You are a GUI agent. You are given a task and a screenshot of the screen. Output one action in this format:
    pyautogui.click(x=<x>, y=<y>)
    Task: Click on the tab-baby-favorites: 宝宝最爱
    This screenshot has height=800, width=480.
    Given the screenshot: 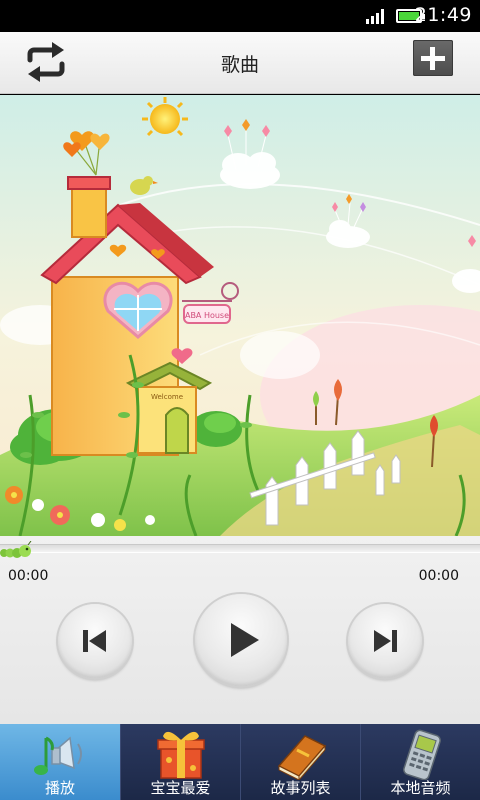 What is the action you would take?
    pyautogui.click(x=180, y=762)
    